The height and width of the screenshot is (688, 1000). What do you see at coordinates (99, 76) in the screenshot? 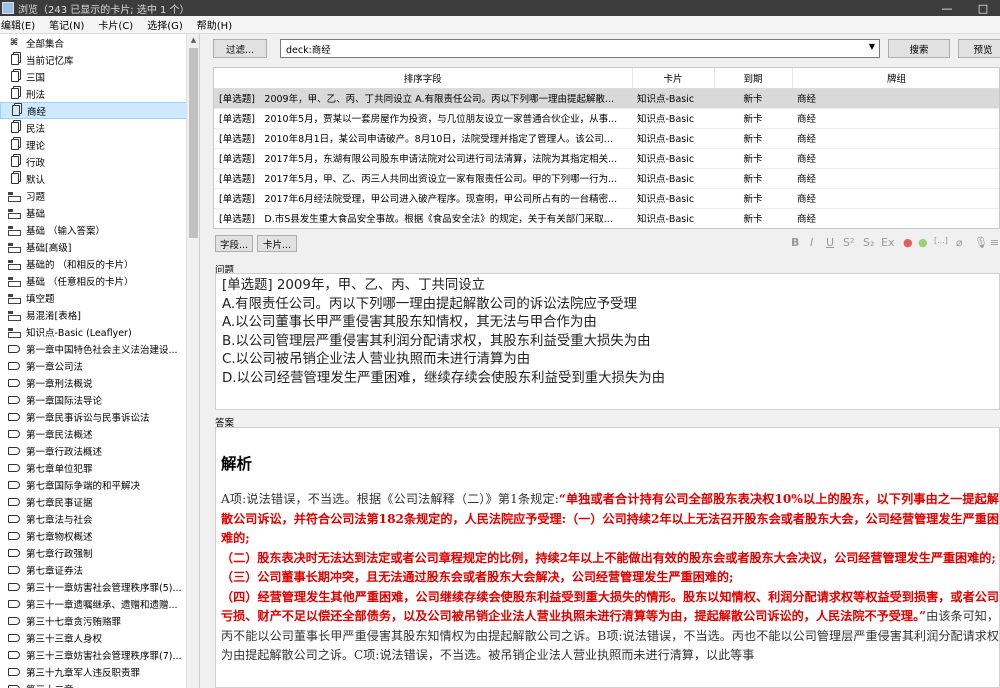
I see `sidebar-item: 三国` at bounding box center [99, 76].